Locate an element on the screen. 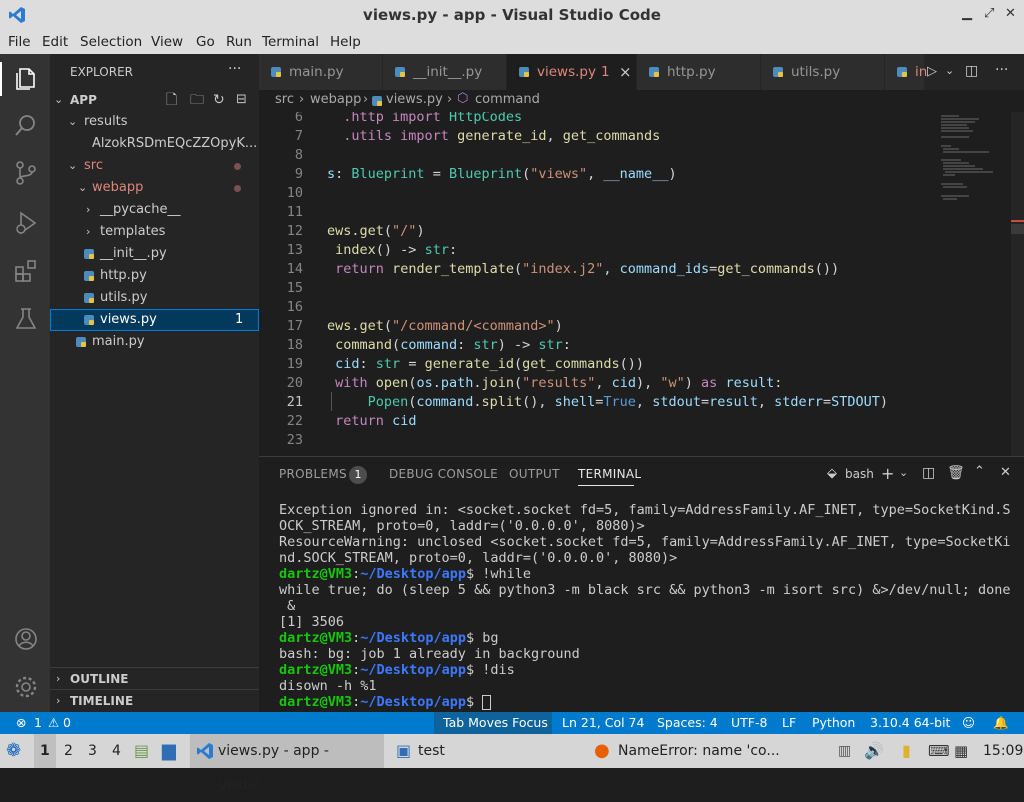  notes-icon: ▮ is located at coordinates (906, 751).